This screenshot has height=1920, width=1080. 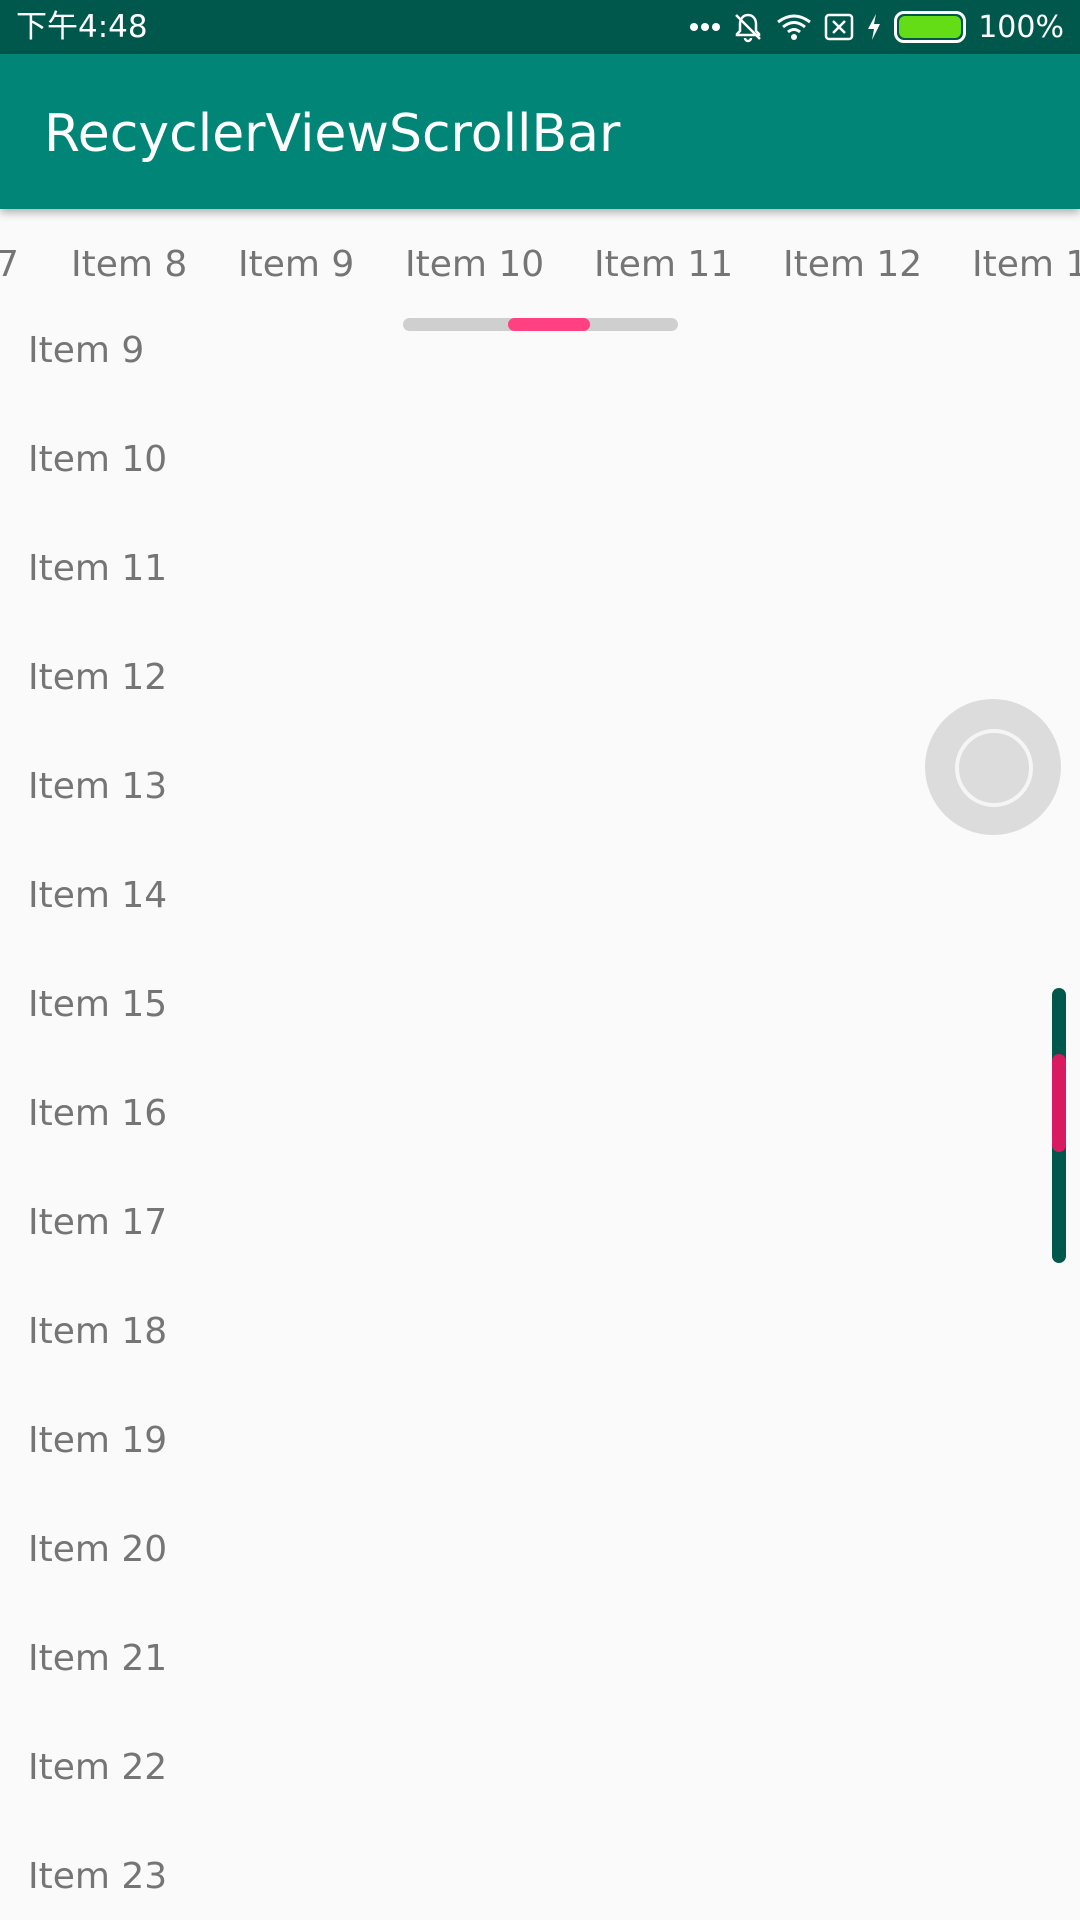 I want to click on list-item: Item 14, so click(x=97, y=896).